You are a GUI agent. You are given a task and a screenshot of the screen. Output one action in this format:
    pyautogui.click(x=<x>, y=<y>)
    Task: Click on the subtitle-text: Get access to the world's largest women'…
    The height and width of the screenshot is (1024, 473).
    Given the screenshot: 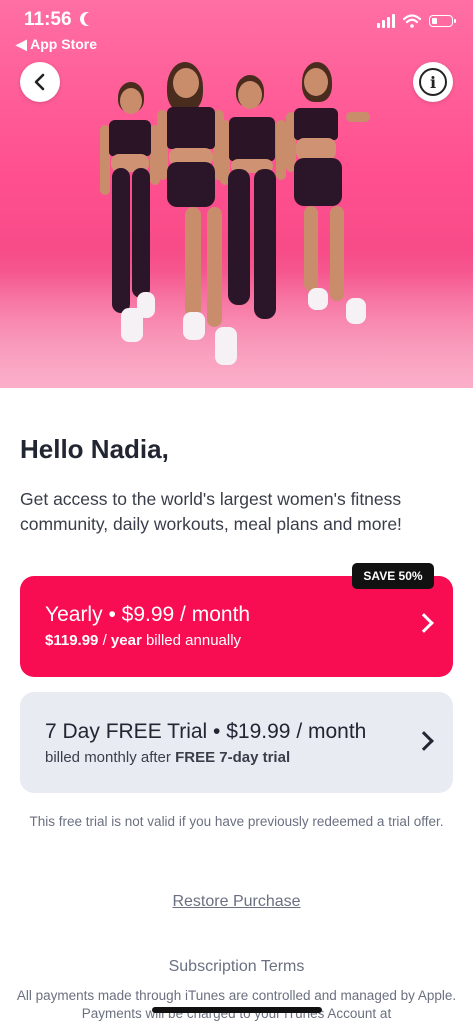 What is the action you would take?
    pyautogui.click(x=211, y=511)
    